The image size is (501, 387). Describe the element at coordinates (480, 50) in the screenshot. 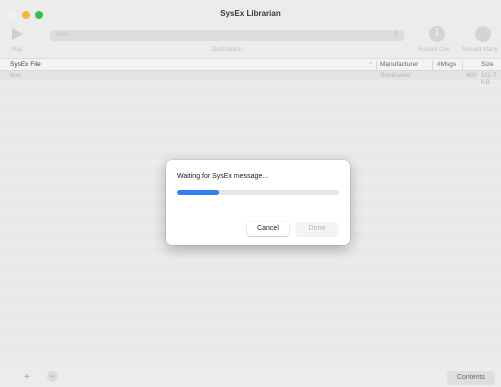

I see `record-many-label: Record Many` at that location.